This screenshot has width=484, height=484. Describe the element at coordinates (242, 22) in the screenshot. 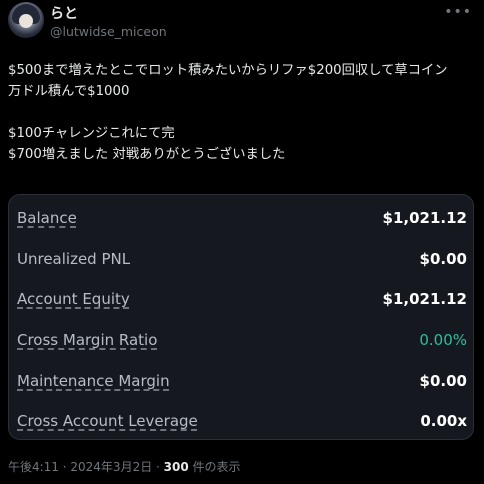

I see `tweet-header: らと @lutwidse_miceon •••` at that location.